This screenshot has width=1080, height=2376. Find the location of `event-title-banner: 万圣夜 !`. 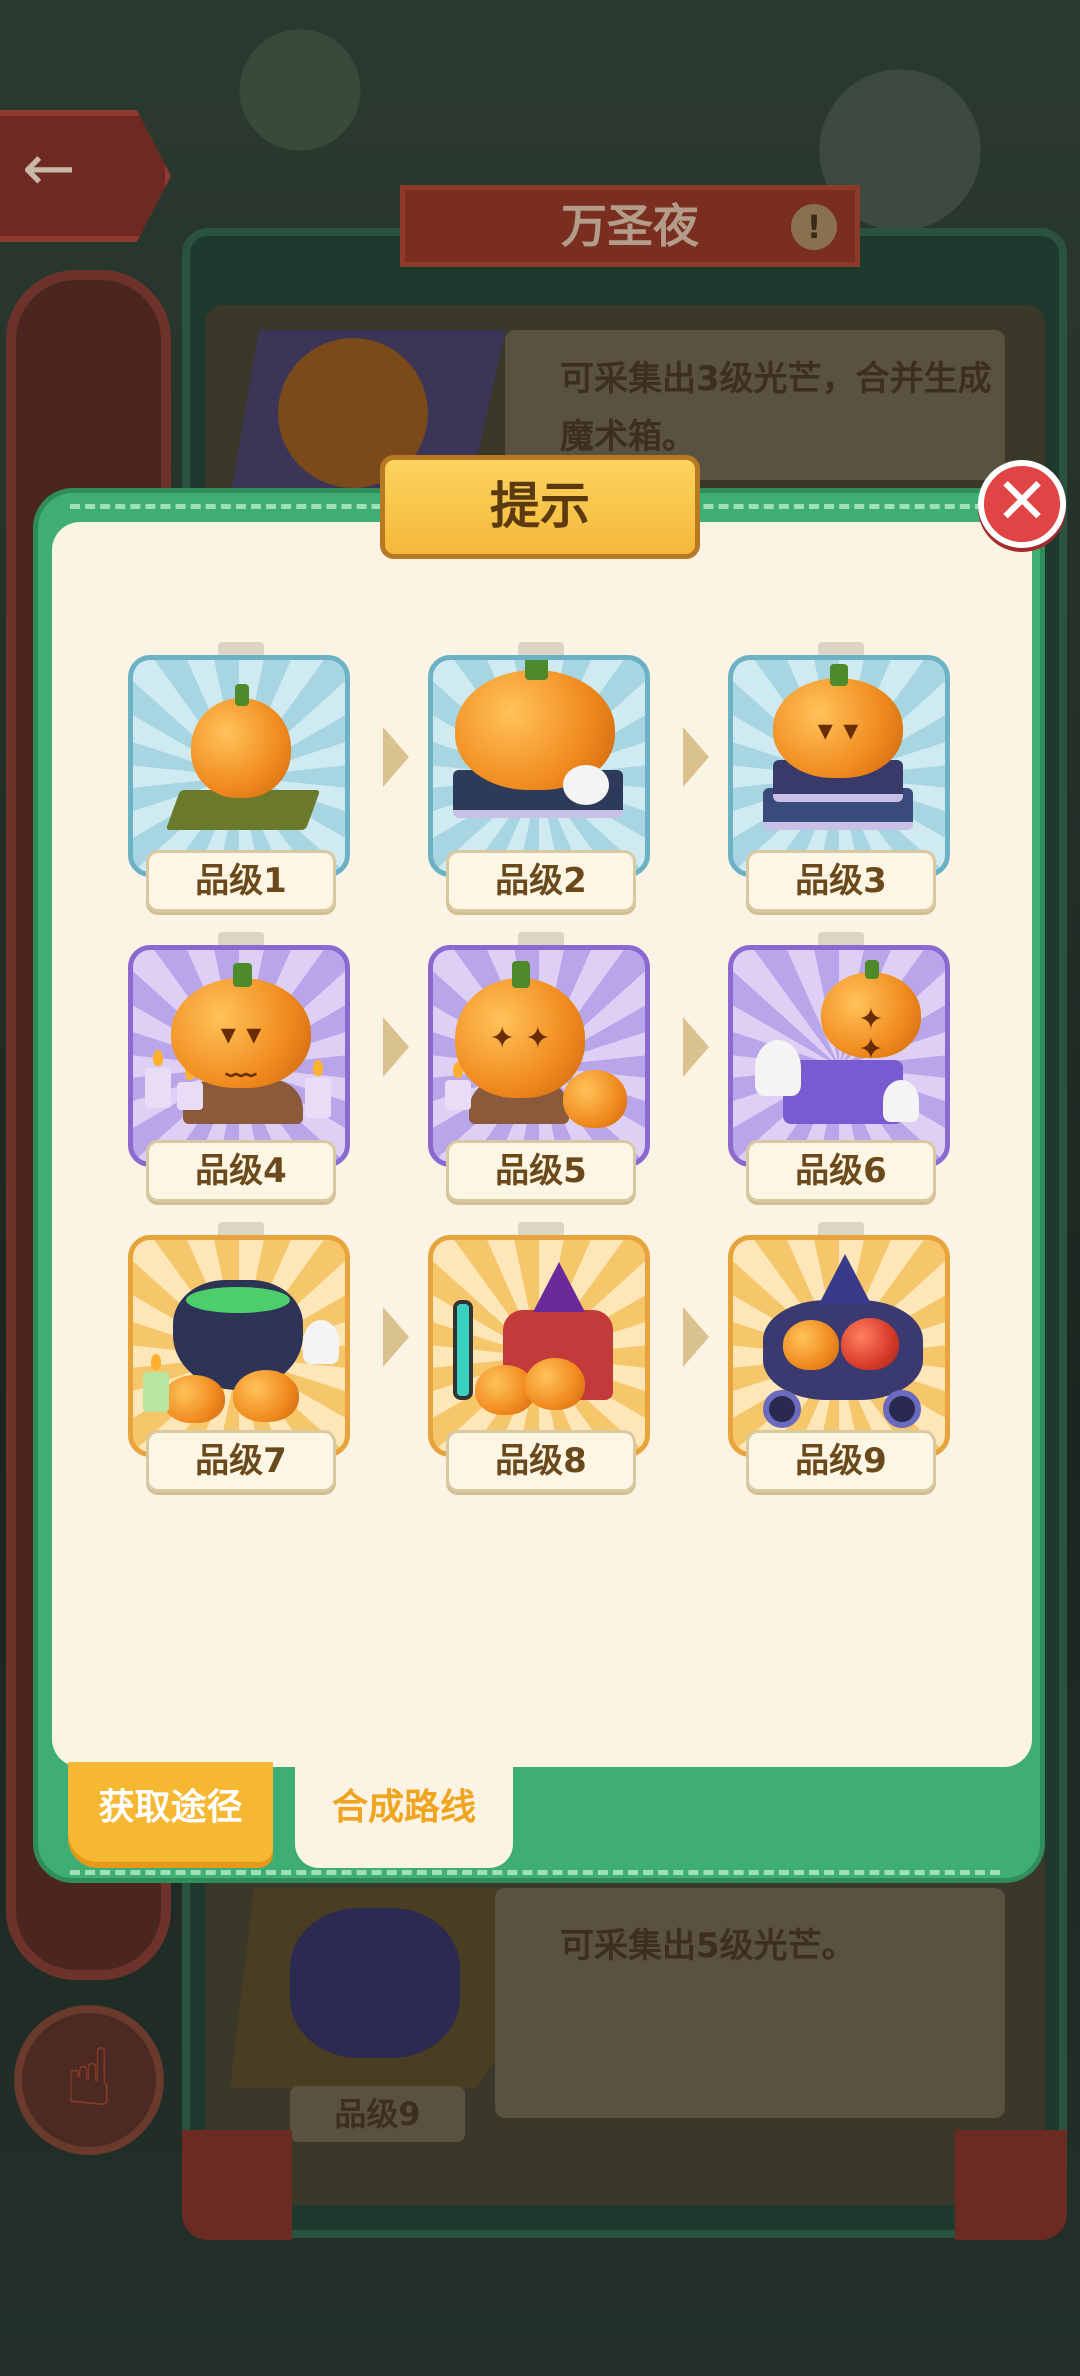

event-title-banner: 万圣夜 ! is located at coordinates (630, 226).